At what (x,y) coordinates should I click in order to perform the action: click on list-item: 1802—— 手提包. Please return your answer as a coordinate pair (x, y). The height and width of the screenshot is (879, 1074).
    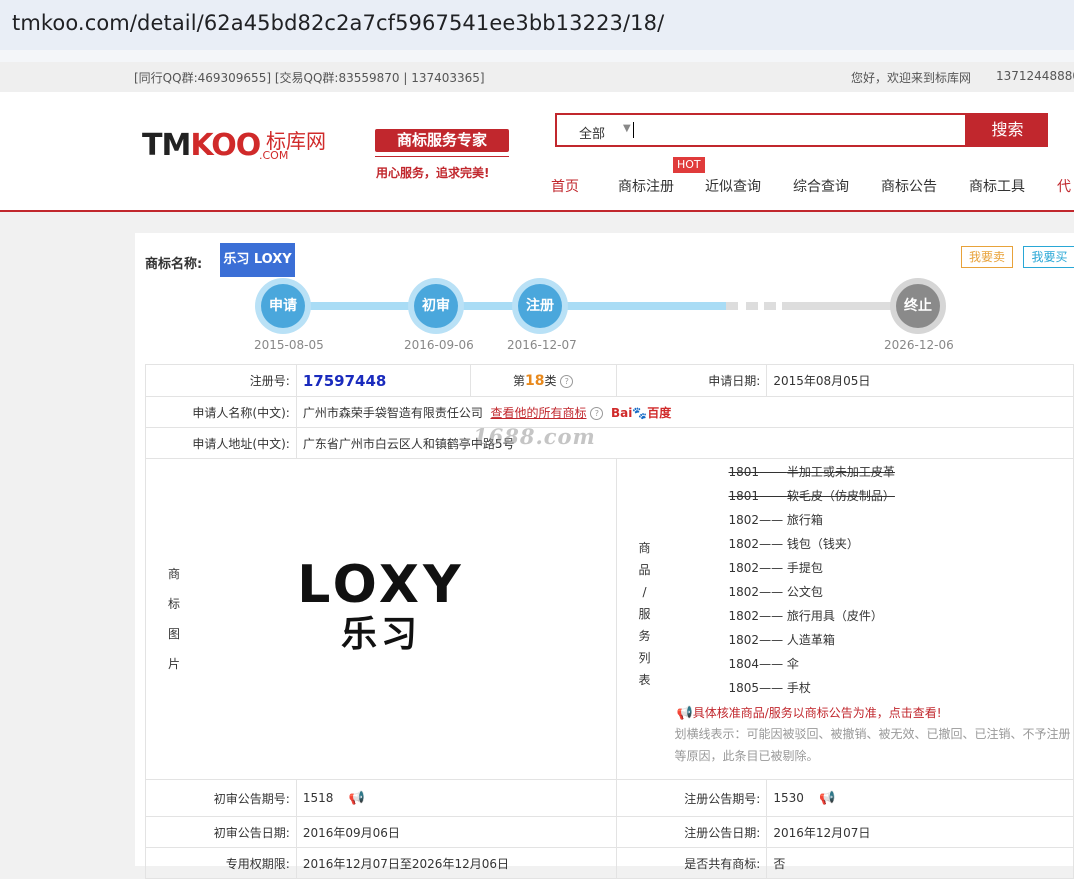
    Looking at the image, I should click on (775, 568).